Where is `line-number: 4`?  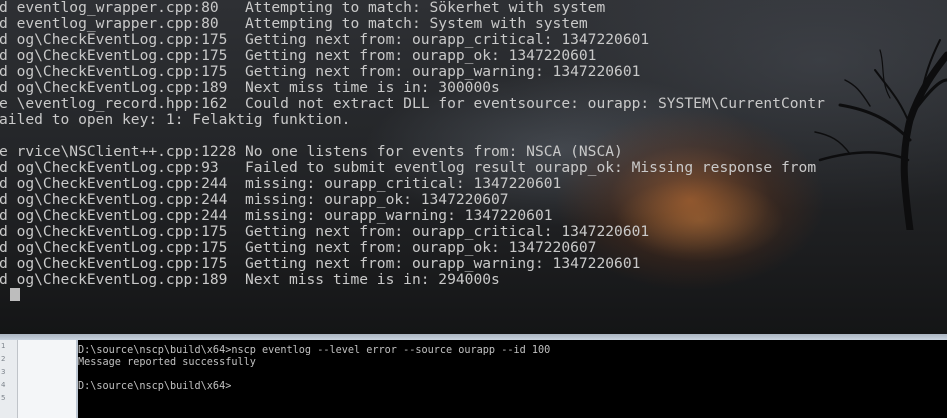
line-number: 4 is located at coordinates (3, 385).